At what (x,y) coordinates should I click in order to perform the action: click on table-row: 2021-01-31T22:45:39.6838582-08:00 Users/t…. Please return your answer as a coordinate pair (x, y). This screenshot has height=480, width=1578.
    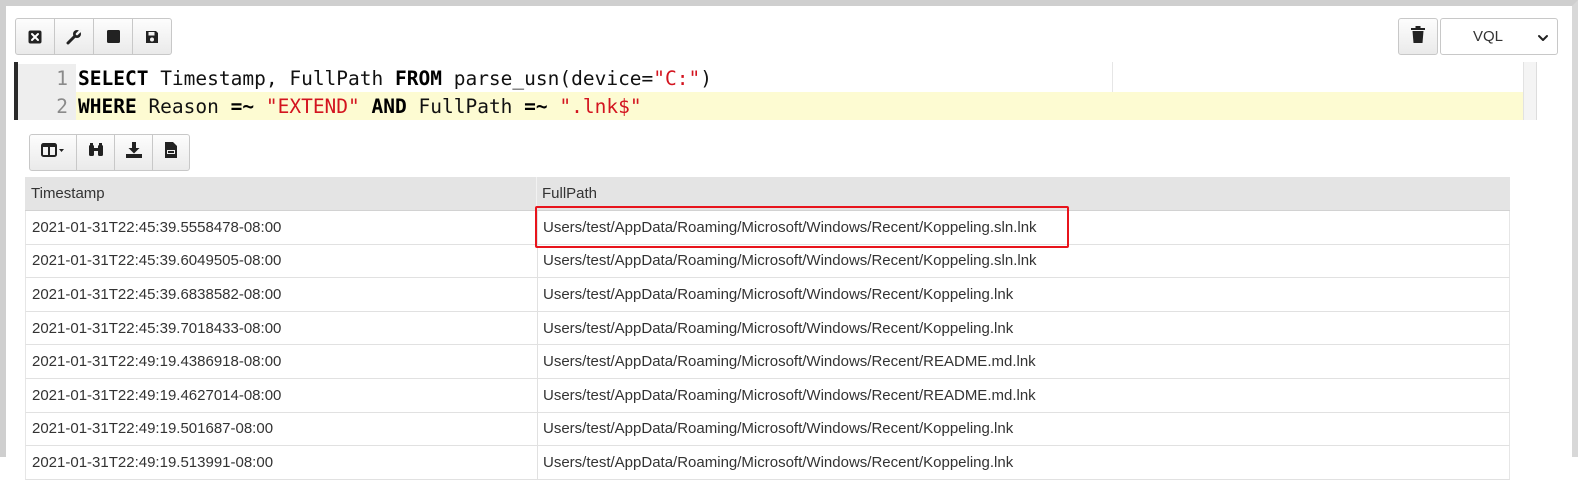
    Looking at the image, I should click on (767, 295).